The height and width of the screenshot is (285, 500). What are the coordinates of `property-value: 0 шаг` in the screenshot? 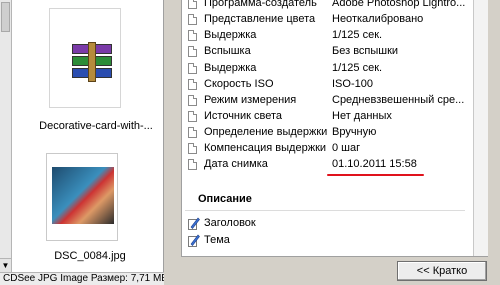 It's located at (346, 148).